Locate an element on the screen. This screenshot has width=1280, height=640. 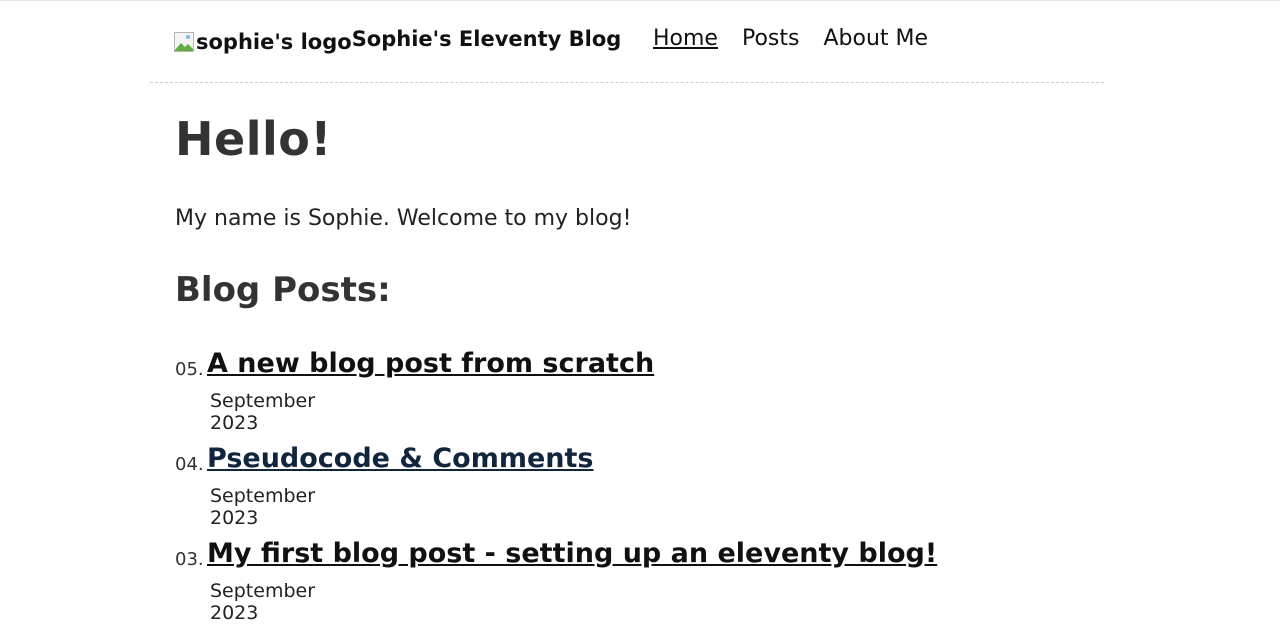
nav-item-home: Home is located at coordinates (685, 38).